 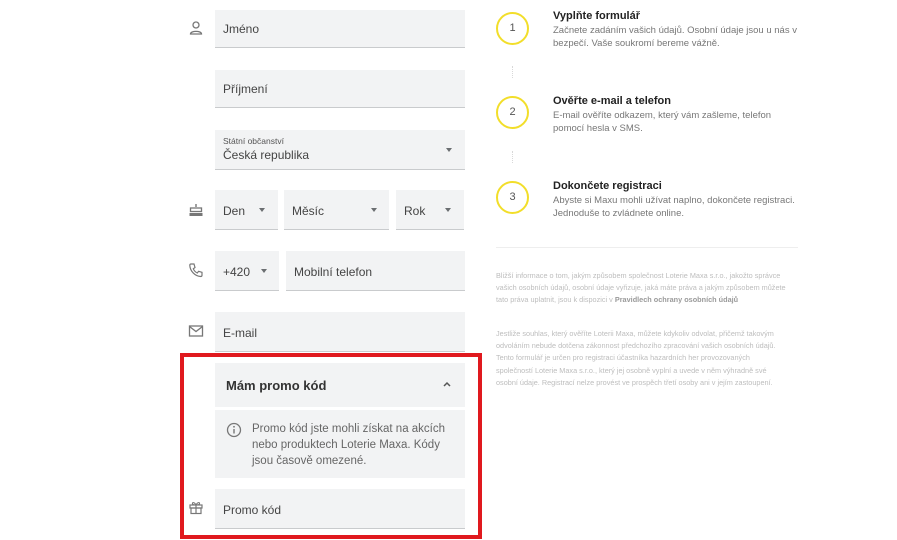 What do you see at coordinates (253, 141) in the screenshot?
I see `citizenship-label: Státní občanství` at bounding box center [253, 141].